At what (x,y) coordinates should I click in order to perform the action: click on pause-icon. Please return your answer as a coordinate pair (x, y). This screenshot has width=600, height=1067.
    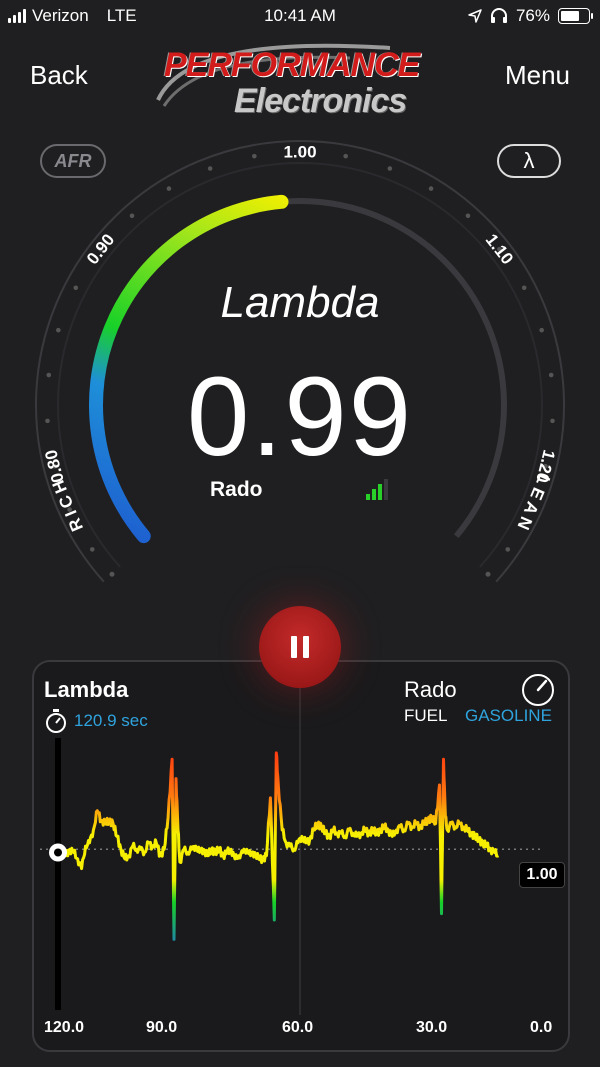
    Looking at the image, I should click on (294, 647).